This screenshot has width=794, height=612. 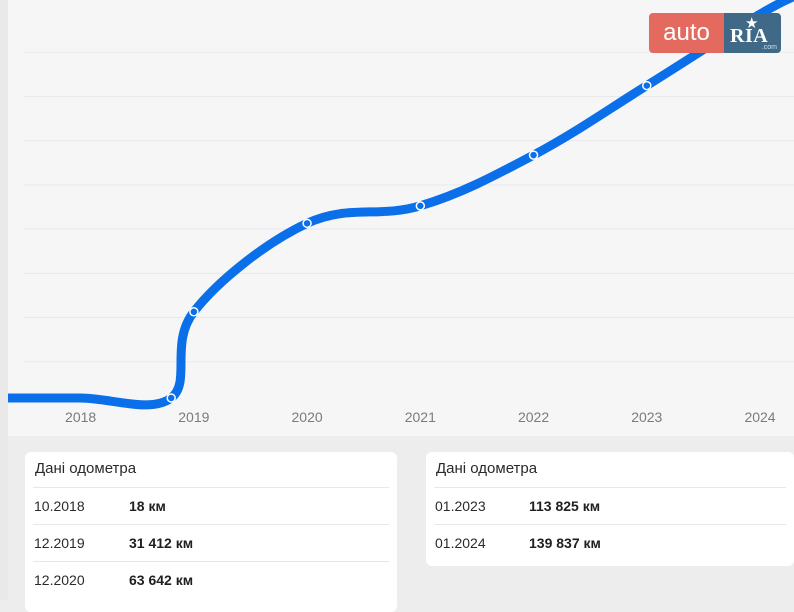 I want to click on autoria-logo: auto ★ RIA .com, so click(x=715, y=33).